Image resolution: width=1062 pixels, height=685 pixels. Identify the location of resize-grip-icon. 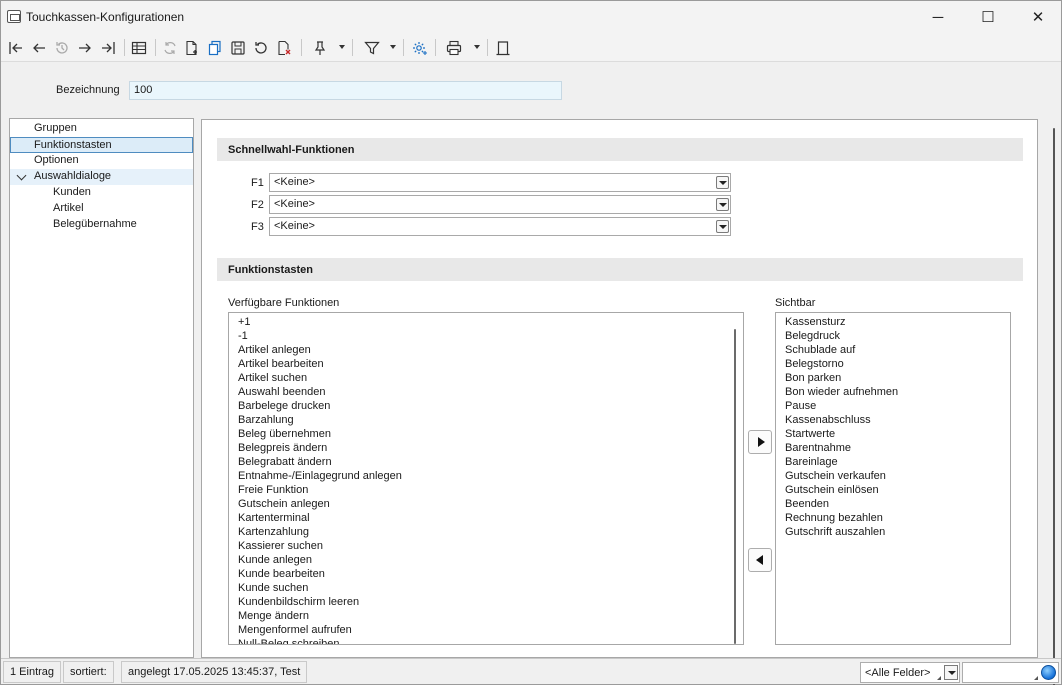
(939, 678).